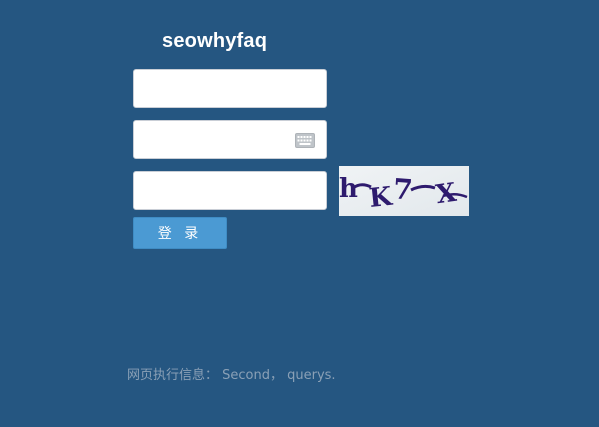  I want to click on captcha-image: h K 7 X, so click(404, 191).